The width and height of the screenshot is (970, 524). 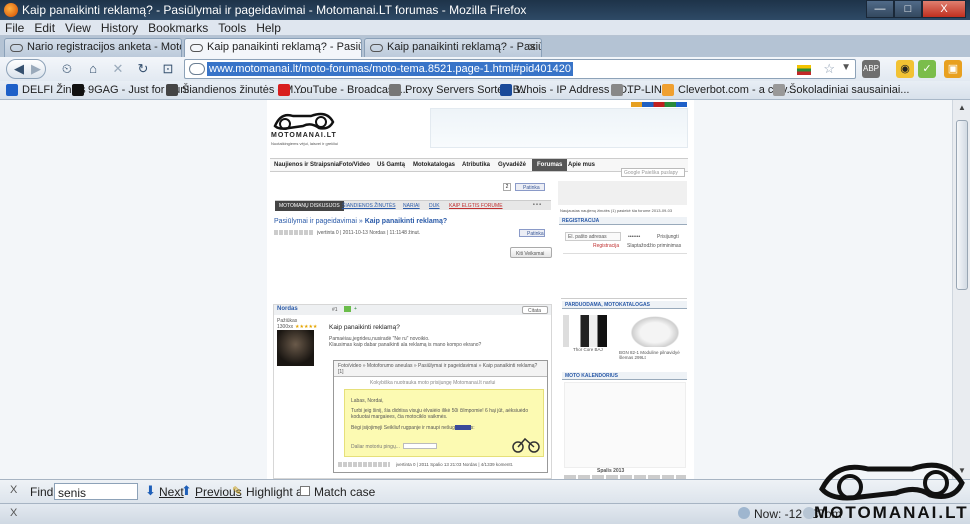 What do you see at coordinates (640, 90) in the screenshot?
I see `bookmark-item: TP-LINK` at bounding box center [640, 90].